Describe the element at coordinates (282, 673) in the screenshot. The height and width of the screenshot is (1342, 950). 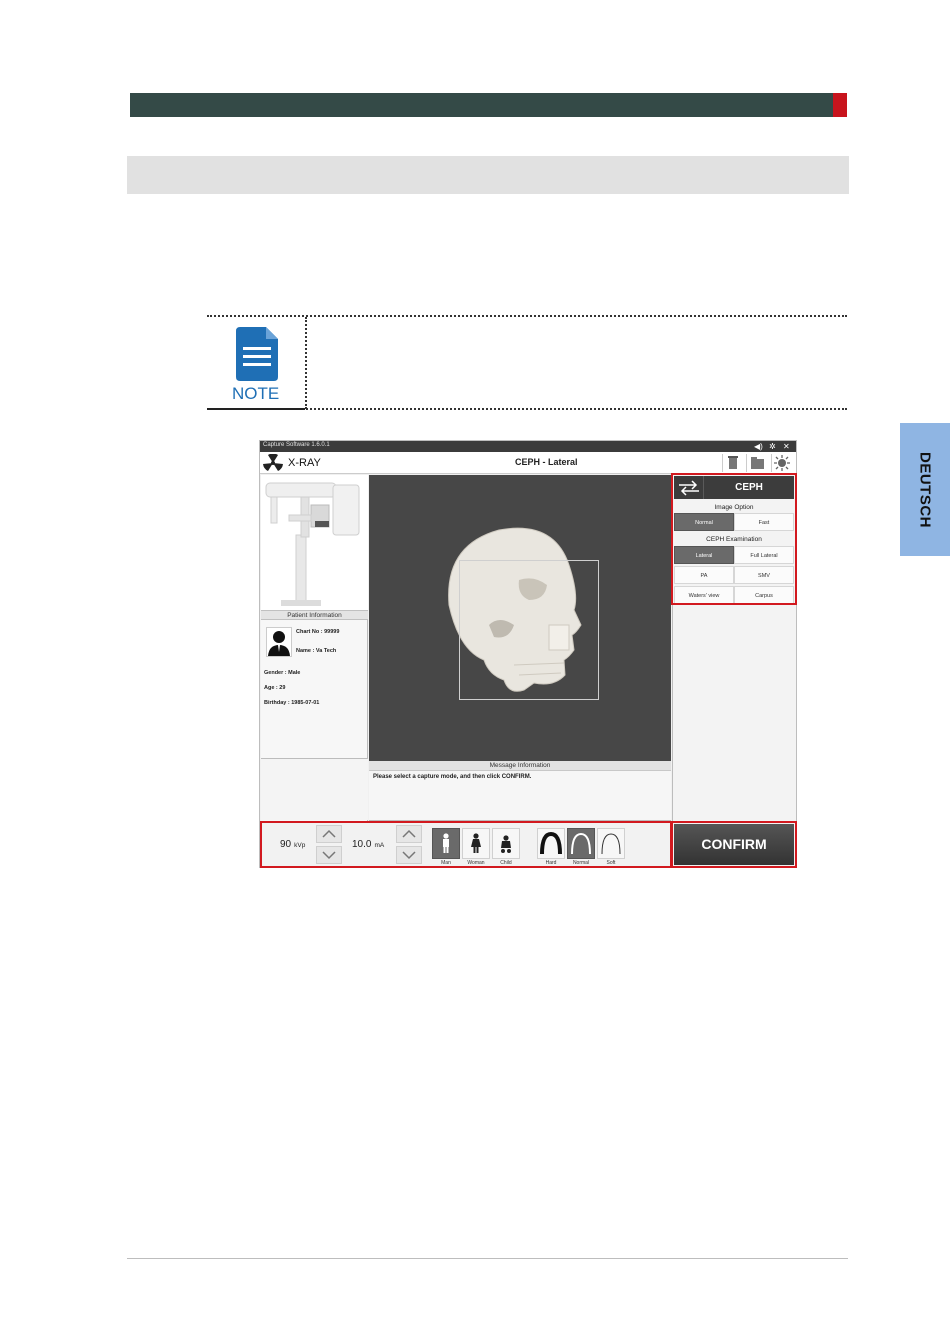
I see `patient-gender: Gender : Male` at that location.